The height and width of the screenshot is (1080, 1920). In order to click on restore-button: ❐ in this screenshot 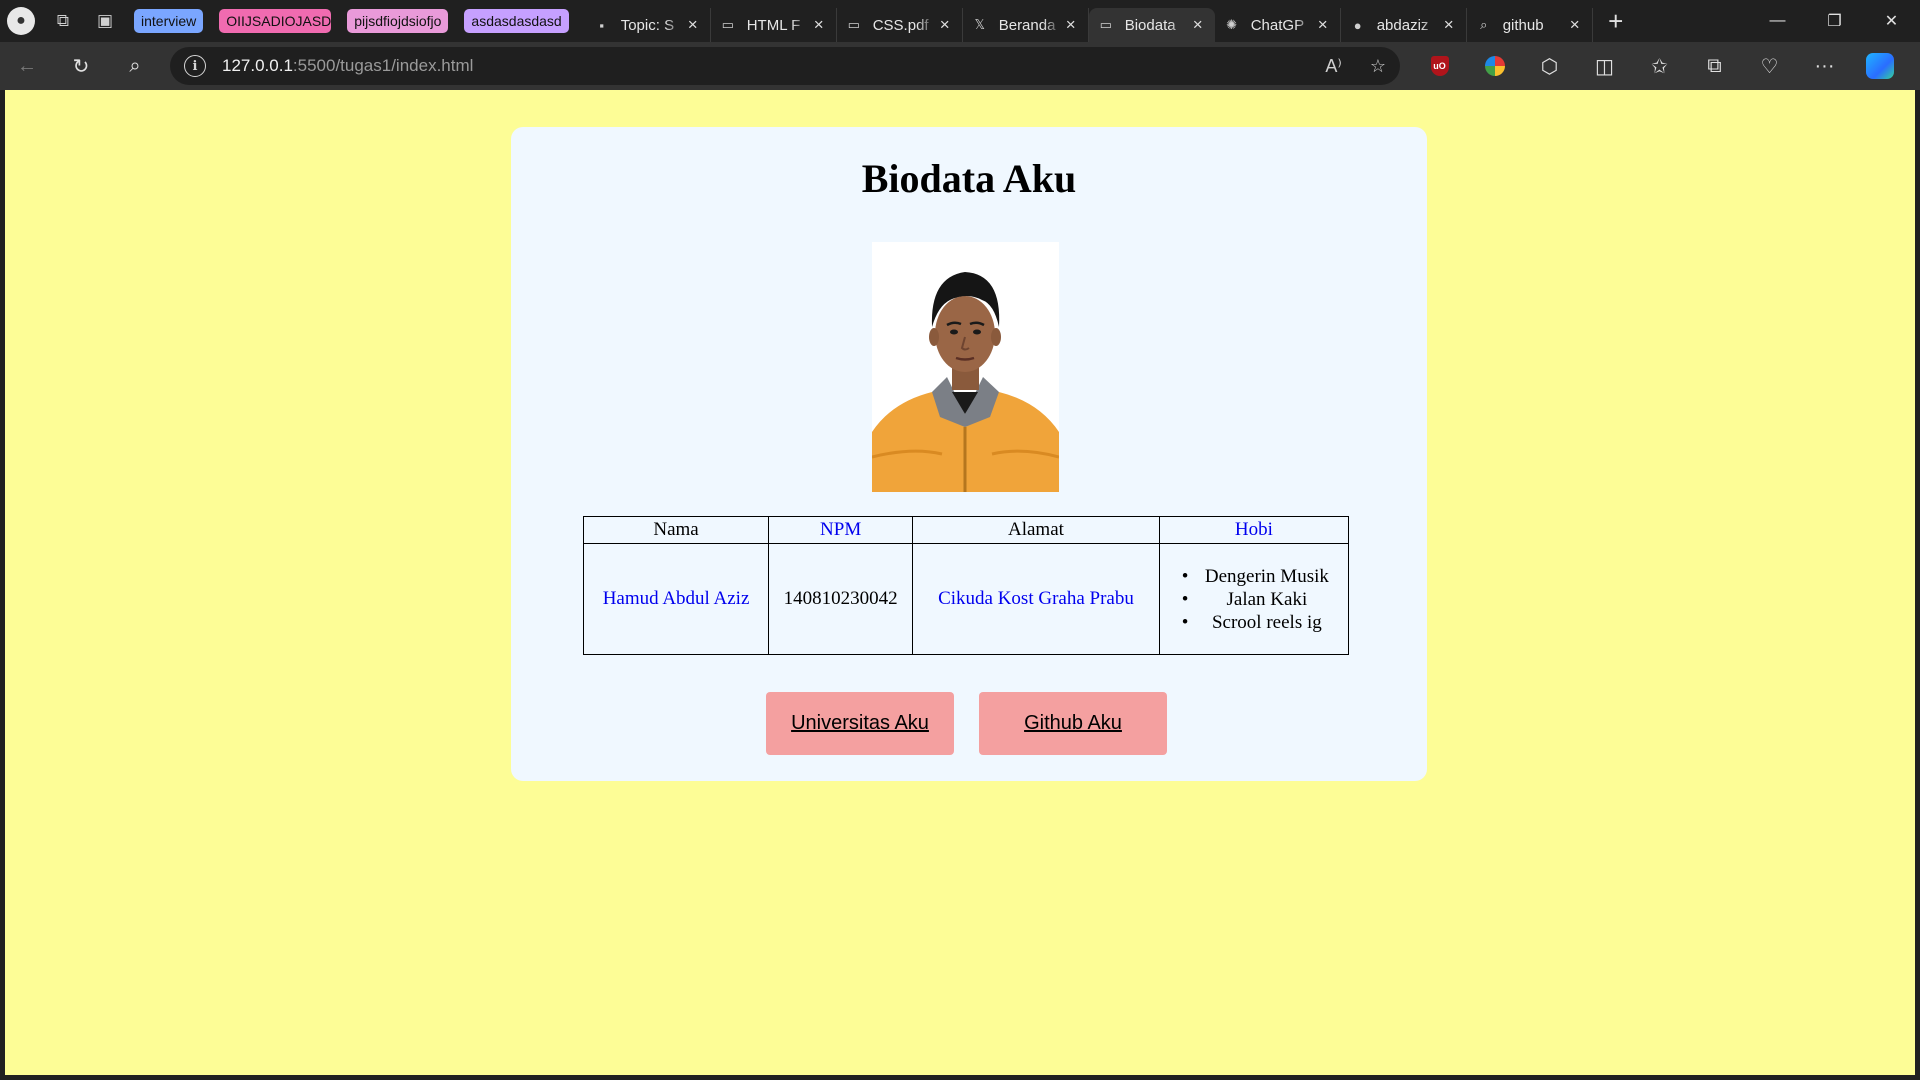, I will do `click(1834, 21)`.